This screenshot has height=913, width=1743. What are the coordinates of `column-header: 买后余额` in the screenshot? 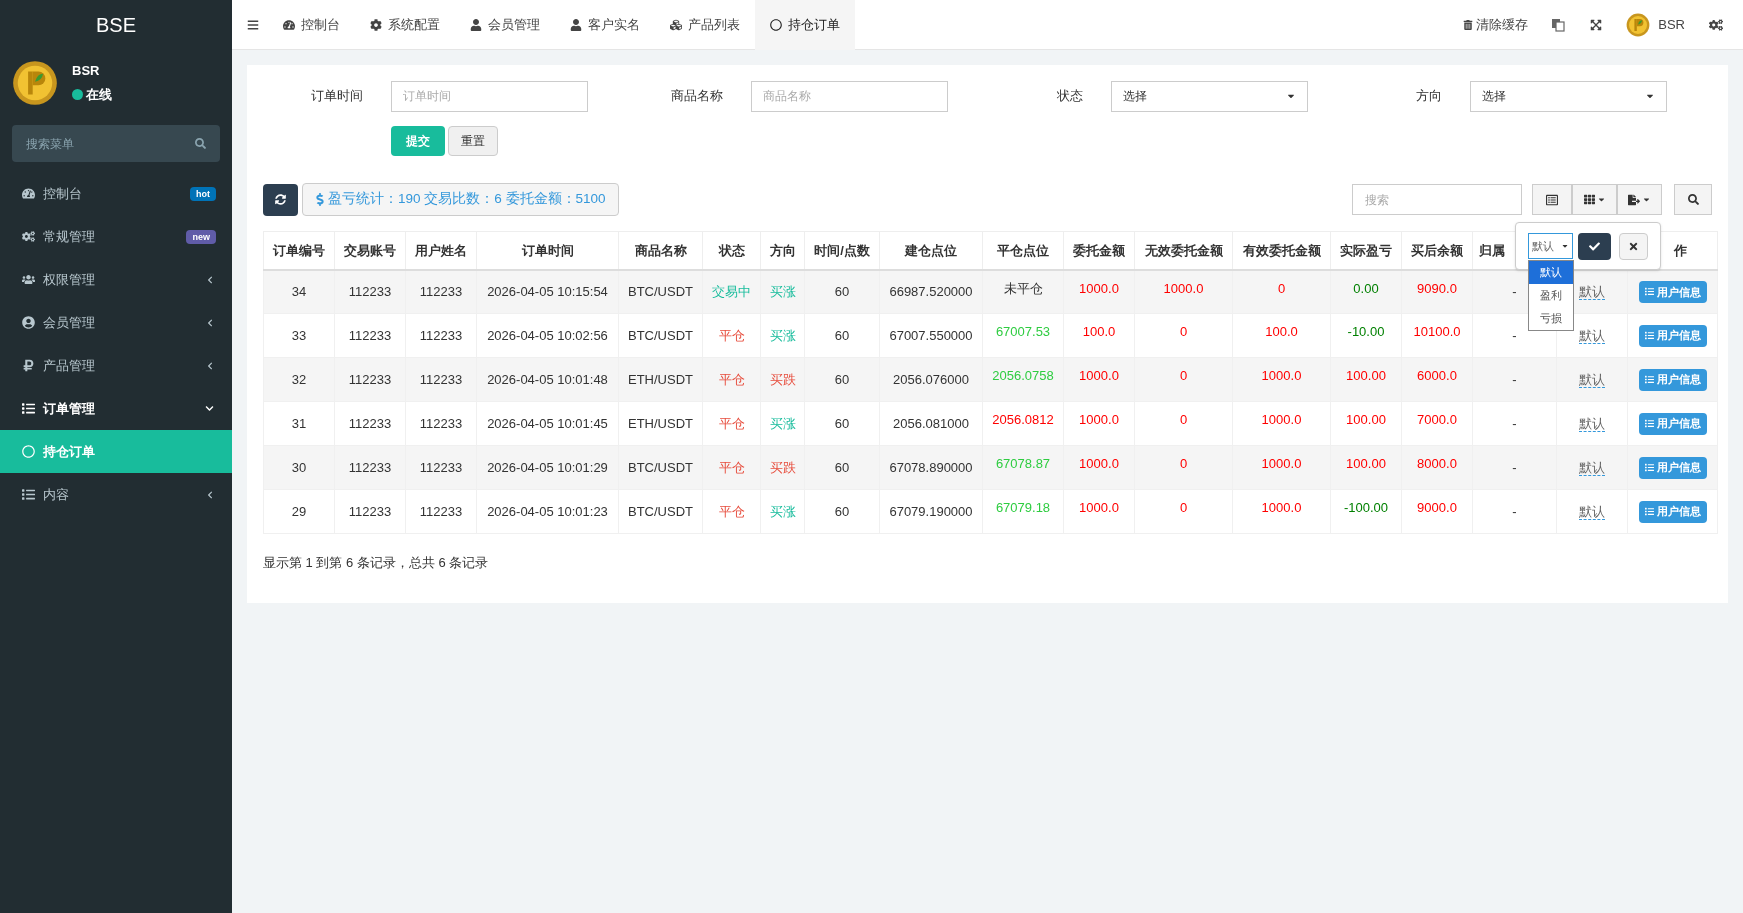 It's located at (1437, 250).